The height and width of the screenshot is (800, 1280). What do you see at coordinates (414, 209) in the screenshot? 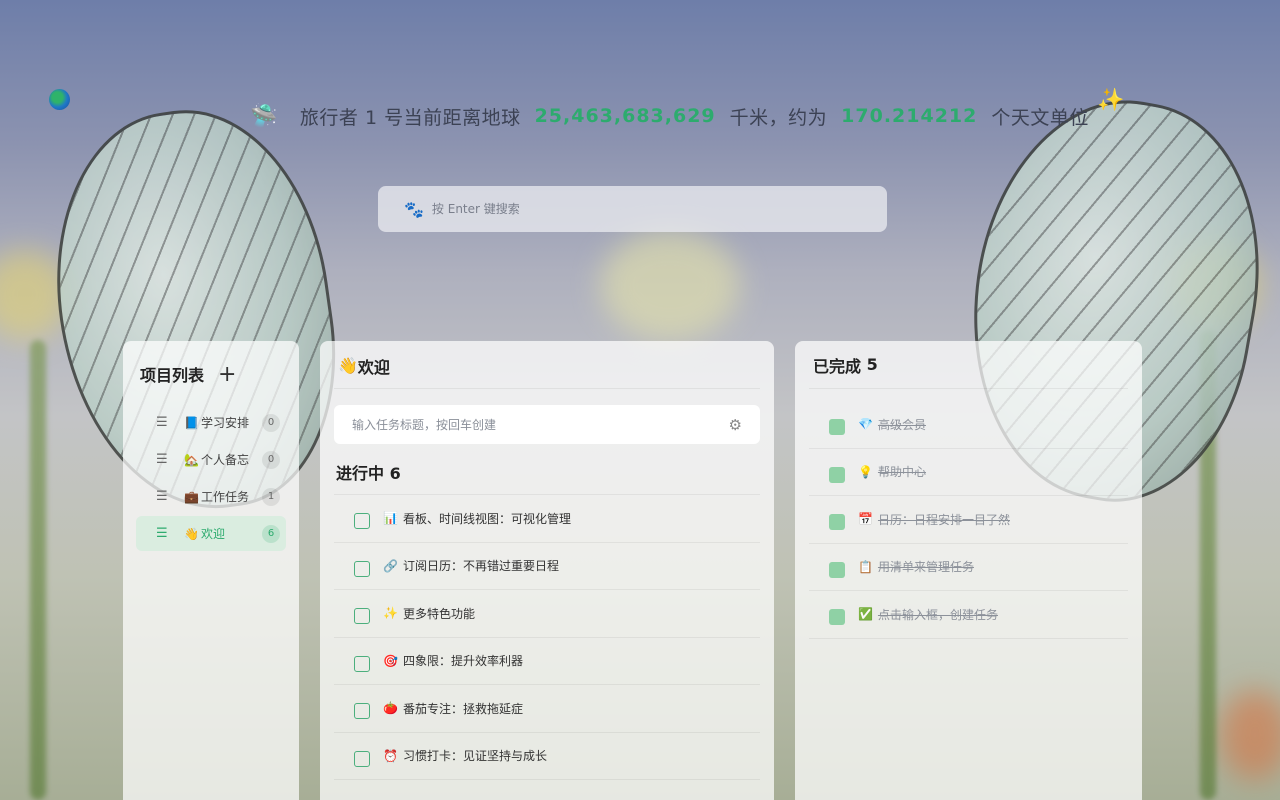
I see `baidu-paw-icon: 🐾` at bounding box center [414, 209].